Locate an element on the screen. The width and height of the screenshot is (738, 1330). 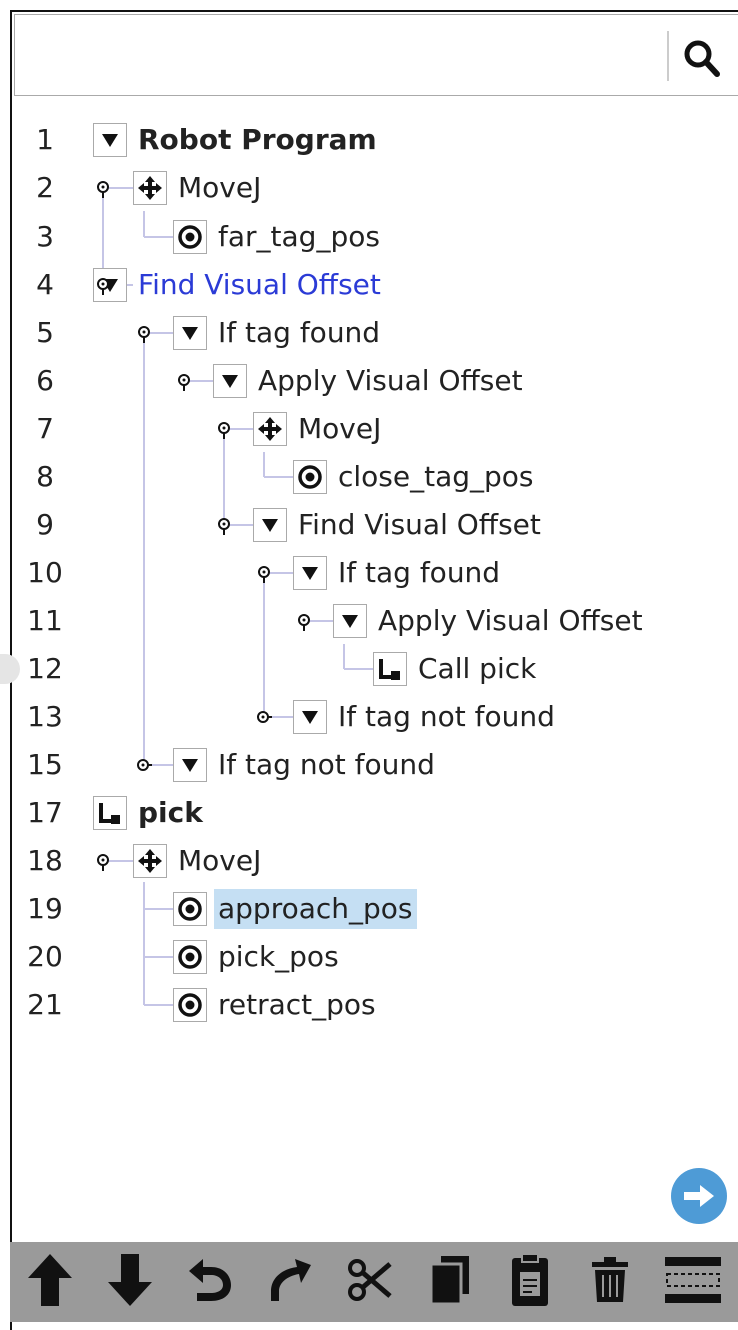
line-number: 4 is located at coordinates (45, 284).